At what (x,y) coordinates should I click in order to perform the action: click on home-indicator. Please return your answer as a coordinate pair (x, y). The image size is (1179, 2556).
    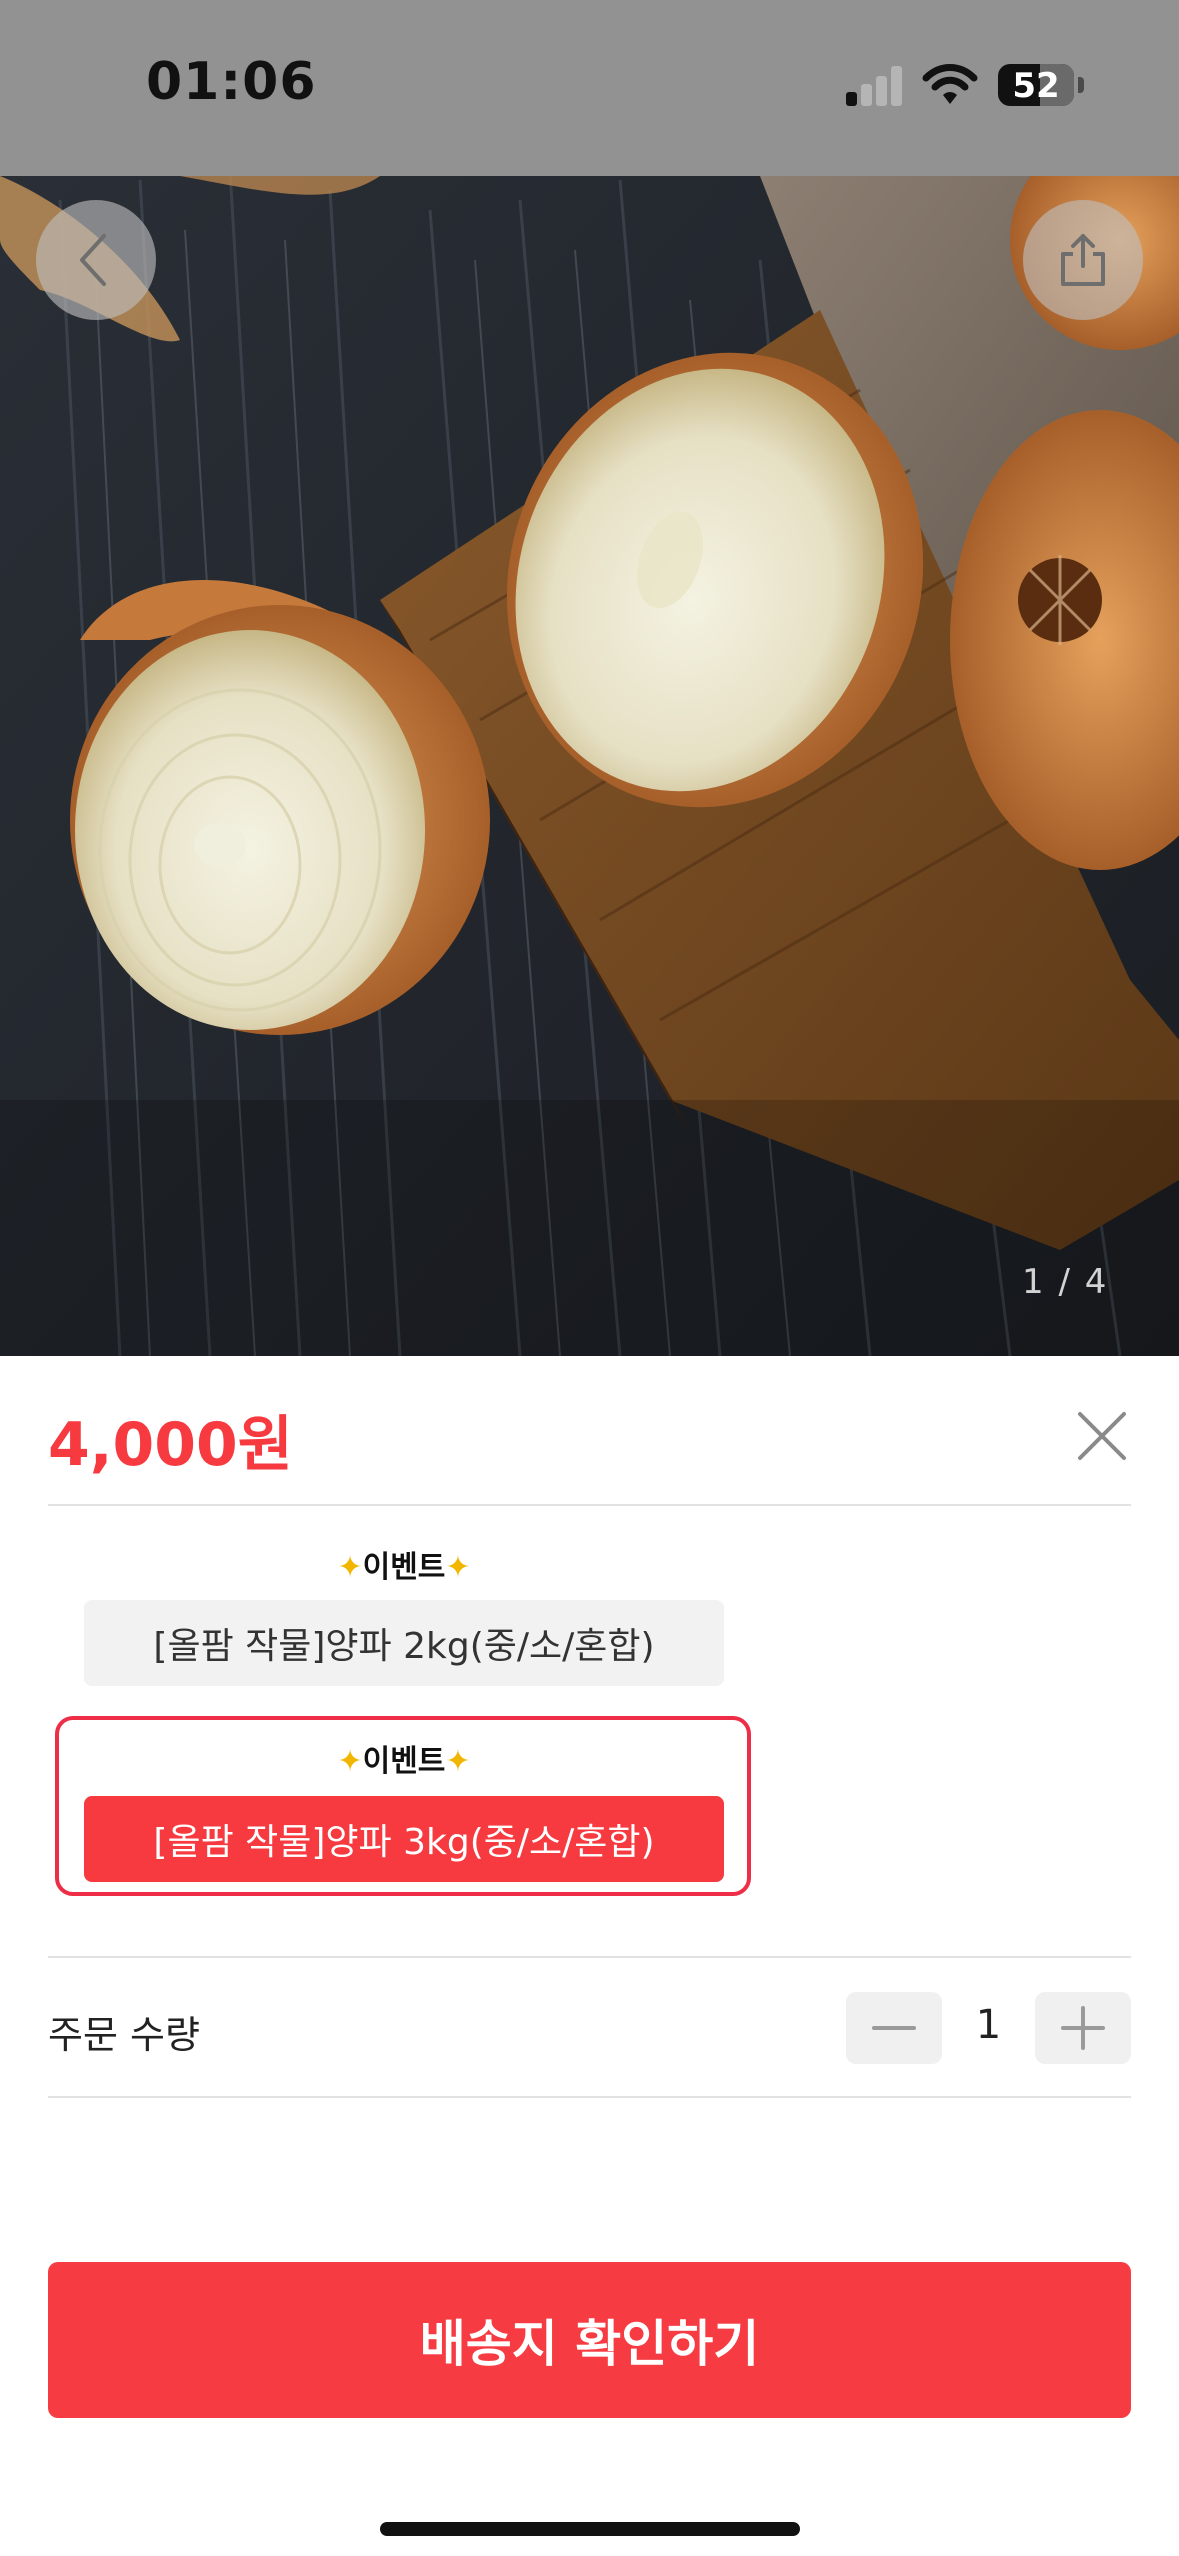
    Looking at the image, I should click on (590, 2529).